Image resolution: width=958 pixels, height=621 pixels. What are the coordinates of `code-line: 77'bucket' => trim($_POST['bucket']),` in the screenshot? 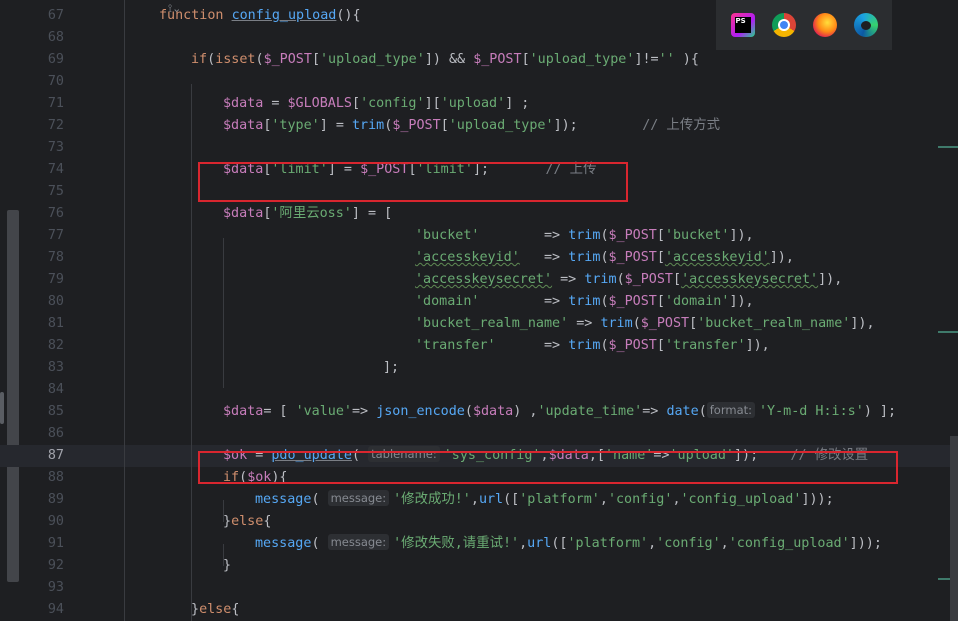 It's located at (479, 236).